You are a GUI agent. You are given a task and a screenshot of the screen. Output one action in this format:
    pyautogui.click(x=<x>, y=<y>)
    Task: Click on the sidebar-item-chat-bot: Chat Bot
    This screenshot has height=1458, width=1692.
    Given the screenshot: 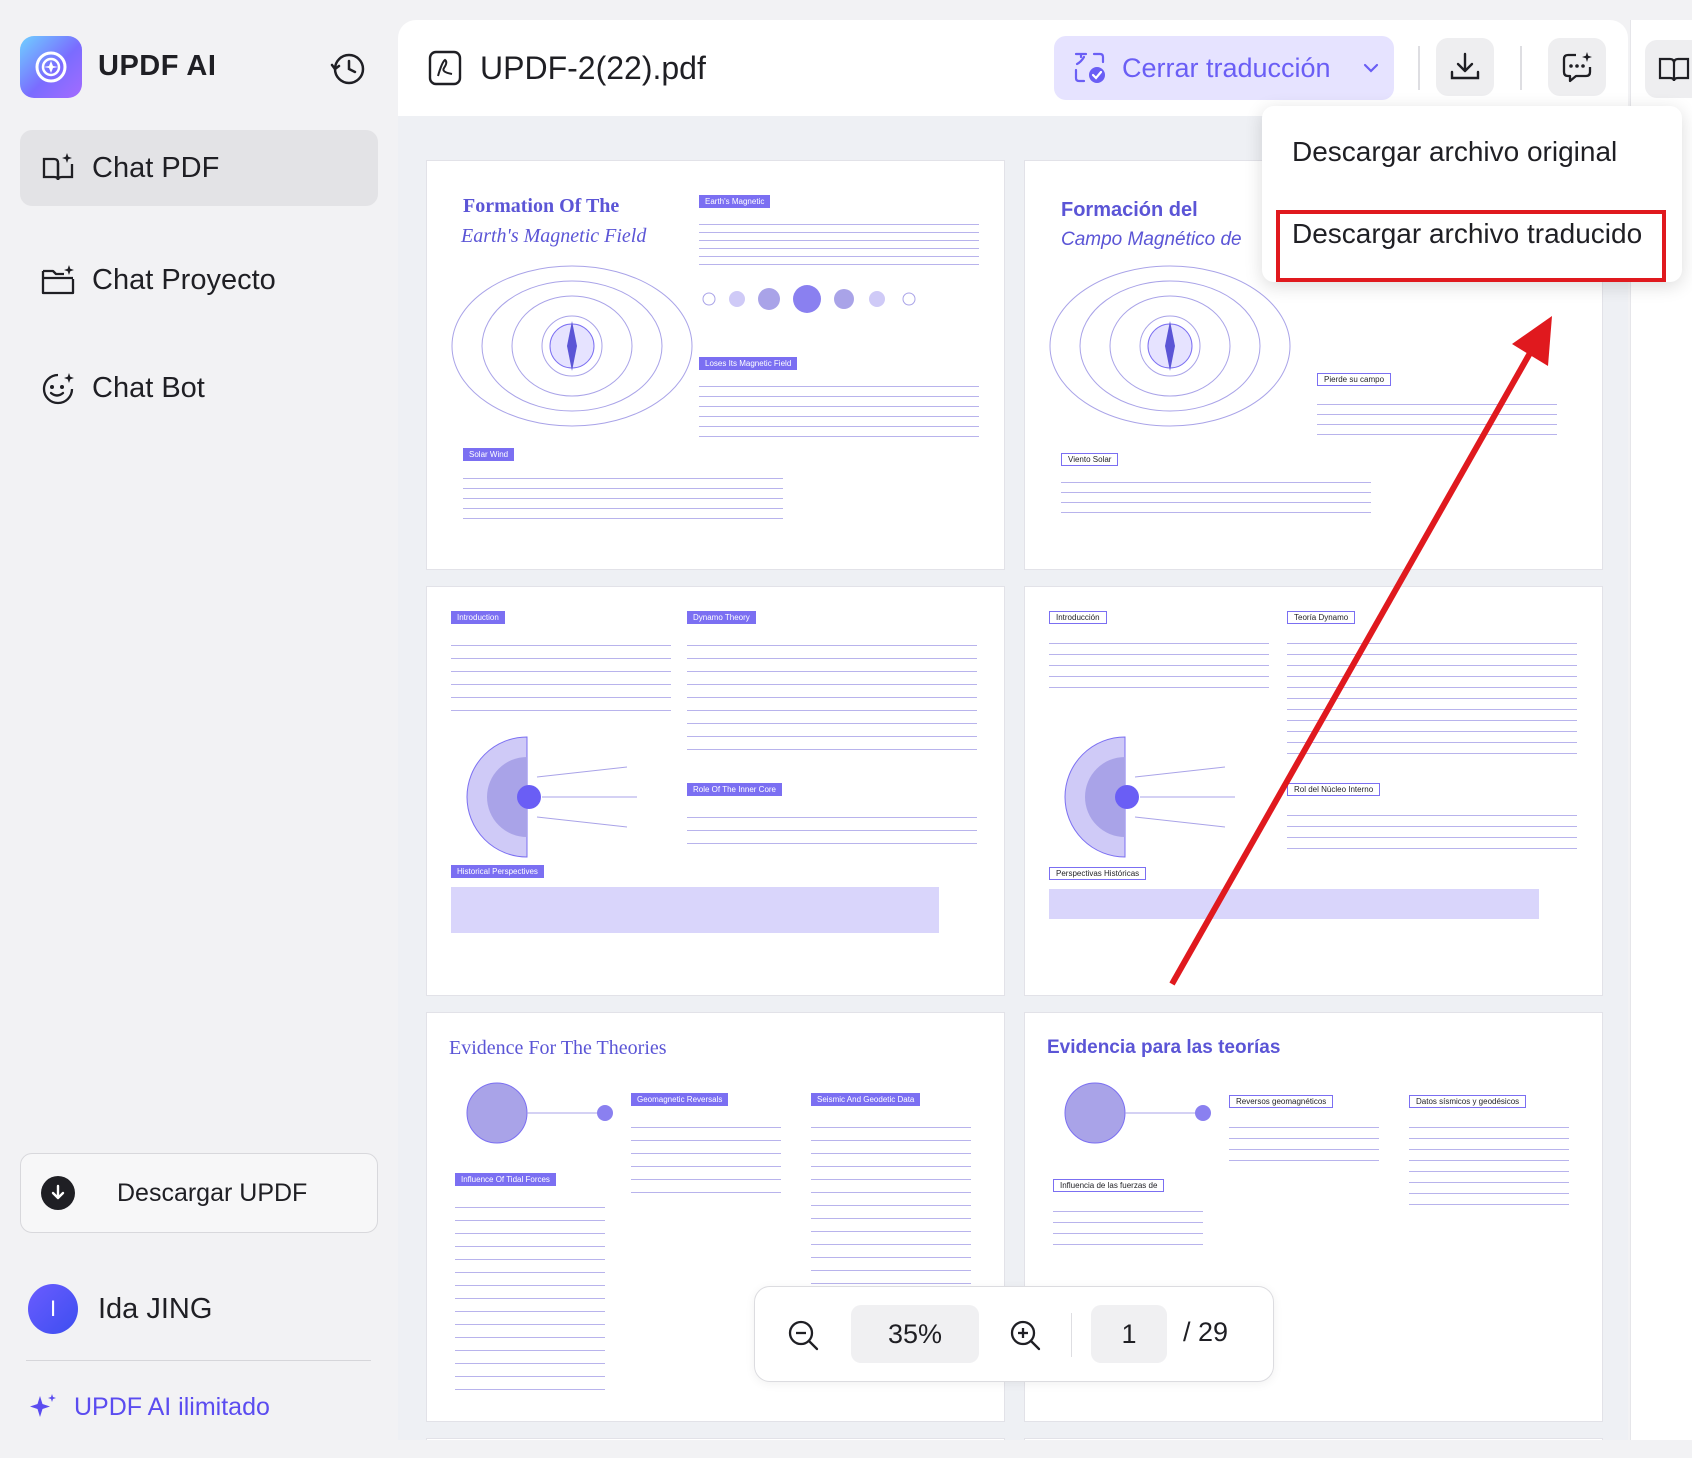 What is the action you would take?
    pyautogui.click(x=199, y=388)
    